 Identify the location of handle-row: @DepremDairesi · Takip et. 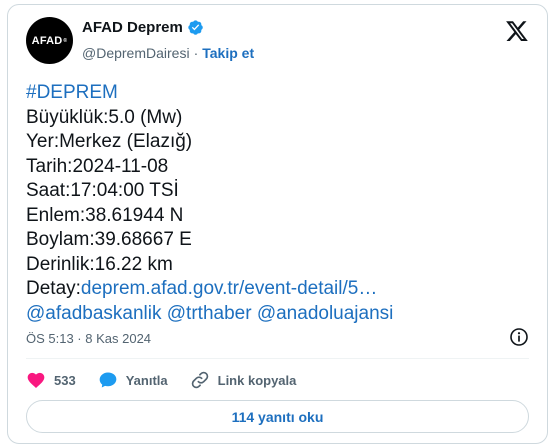
(168, 53).